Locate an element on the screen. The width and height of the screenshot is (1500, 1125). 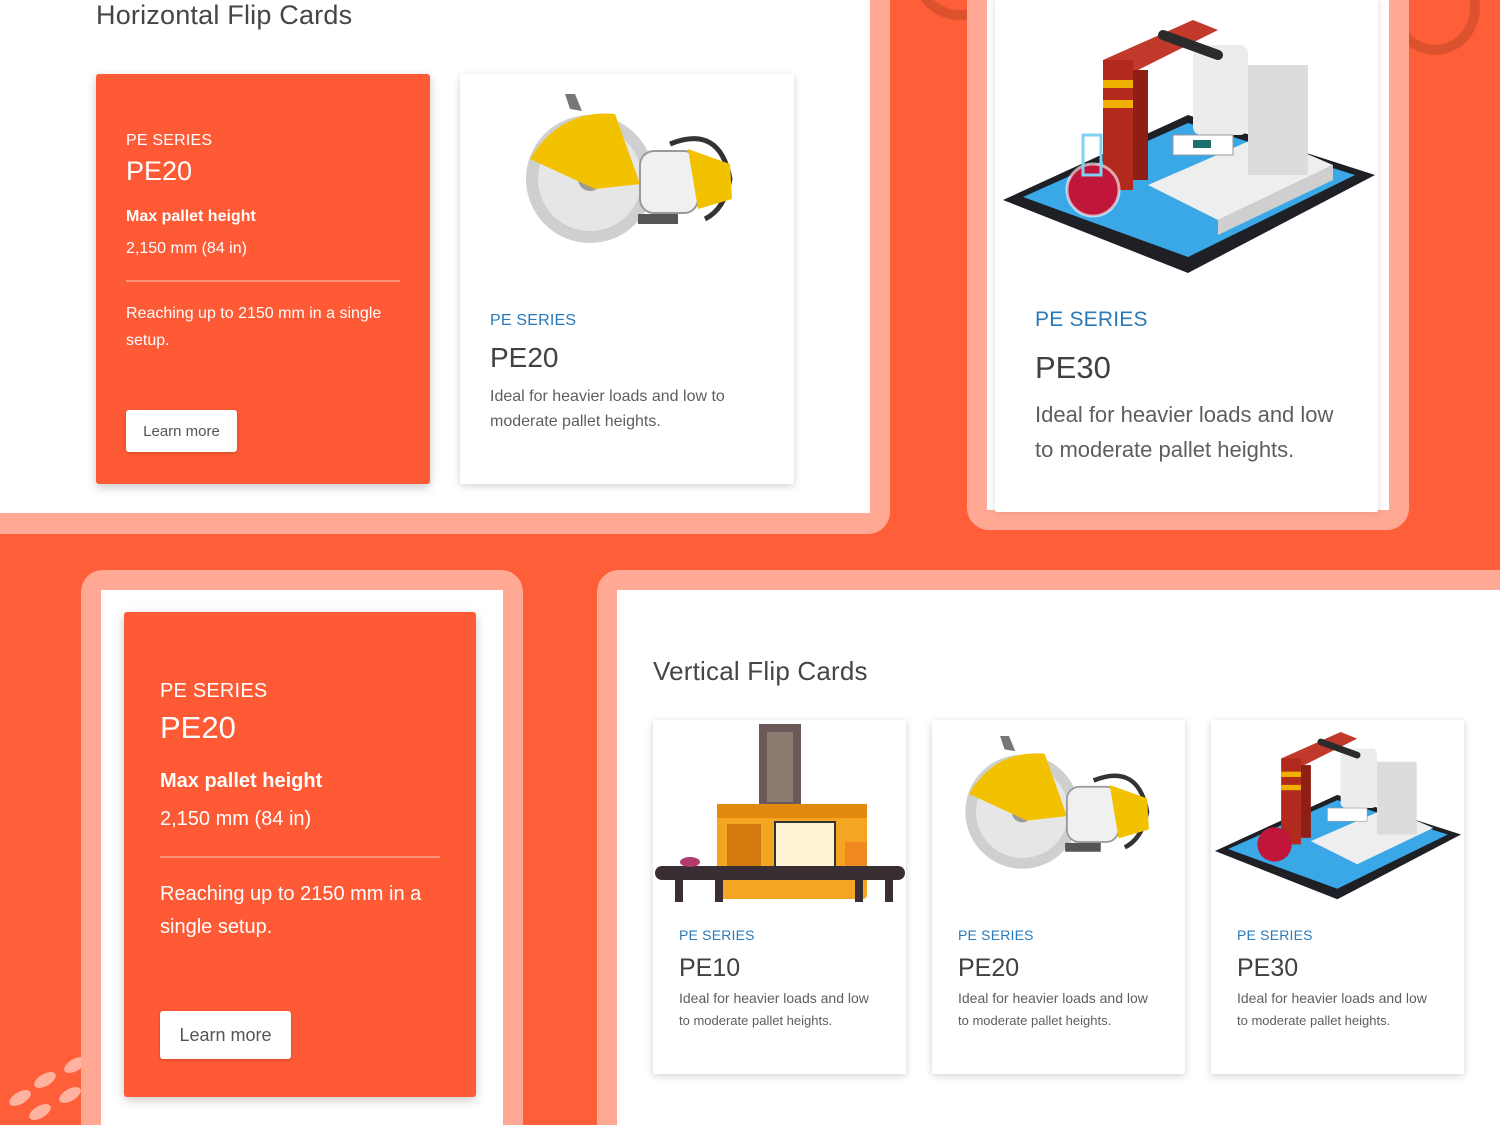
section-title-vertical: Vertical Flip Cards is located at coordinates (760, 671).